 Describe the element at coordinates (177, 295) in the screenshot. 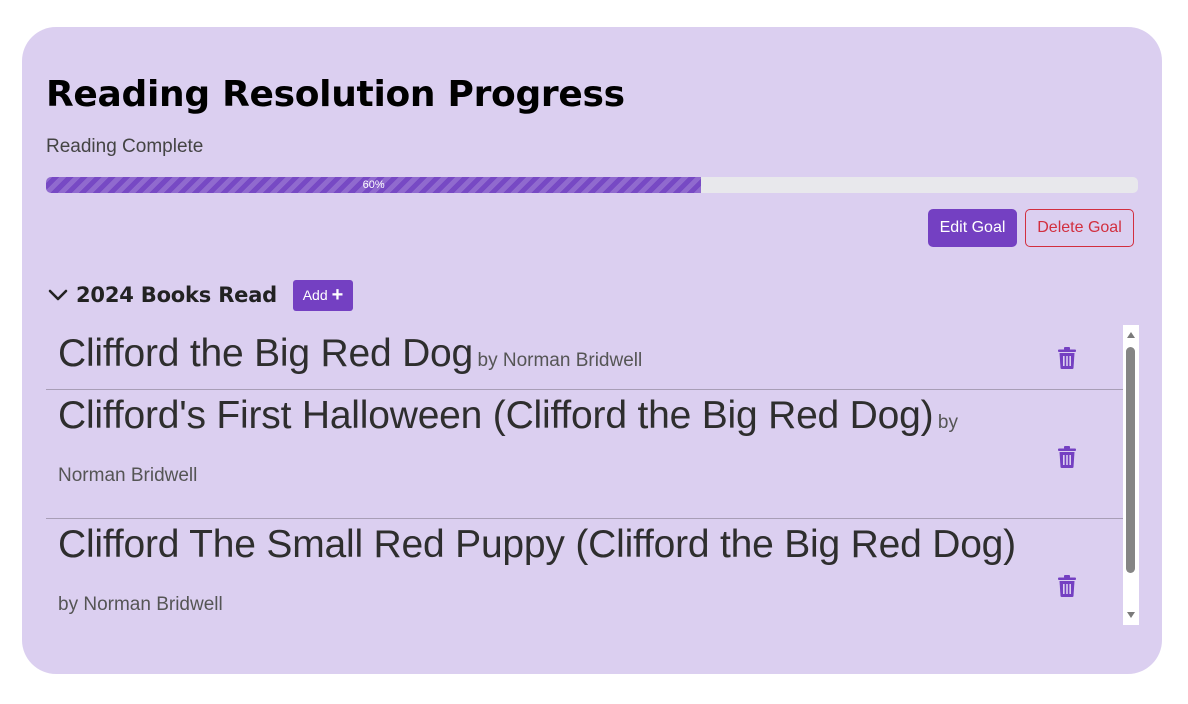

I see `section-title: 2024 Books Read` at that location.